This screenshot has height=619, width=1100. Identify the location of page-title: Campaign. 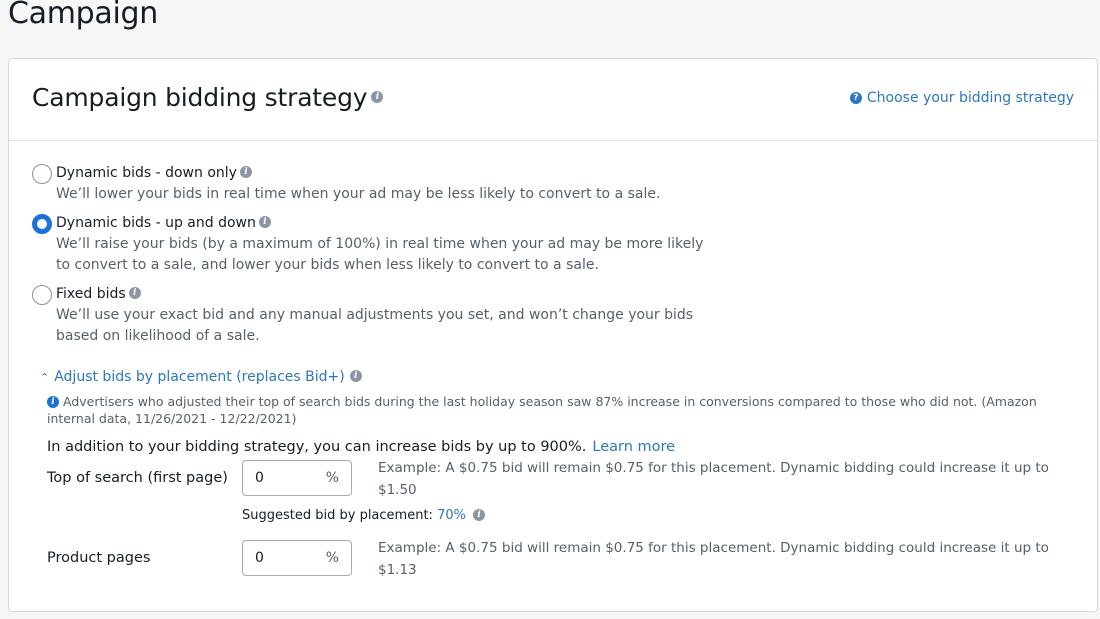
(83, 15).